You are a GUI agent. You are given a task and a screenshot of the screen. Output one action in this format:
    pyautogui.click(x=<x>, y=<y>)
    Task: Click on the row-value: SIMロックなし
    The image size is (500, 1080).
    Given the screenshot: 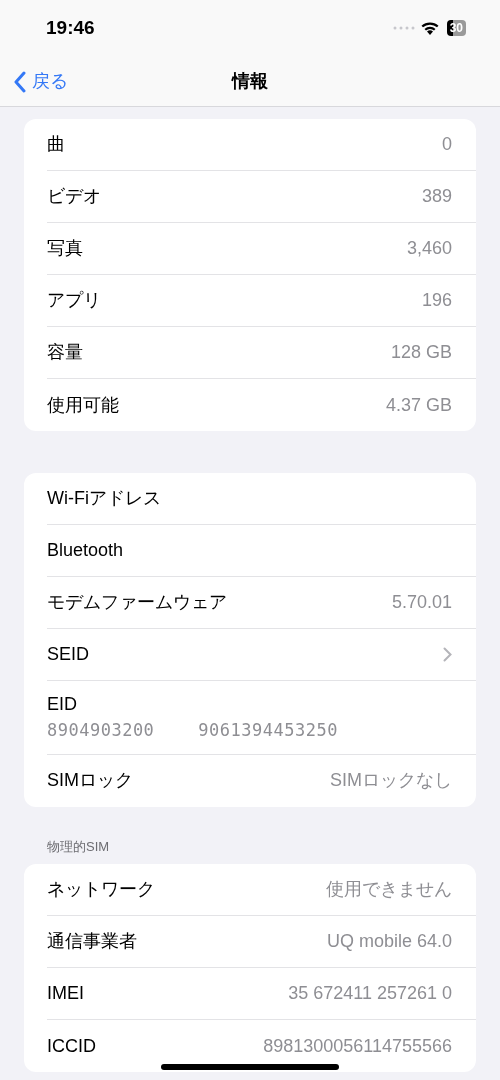 What is the action you would take?
    pyautogui.click(x=391, y=780)
    